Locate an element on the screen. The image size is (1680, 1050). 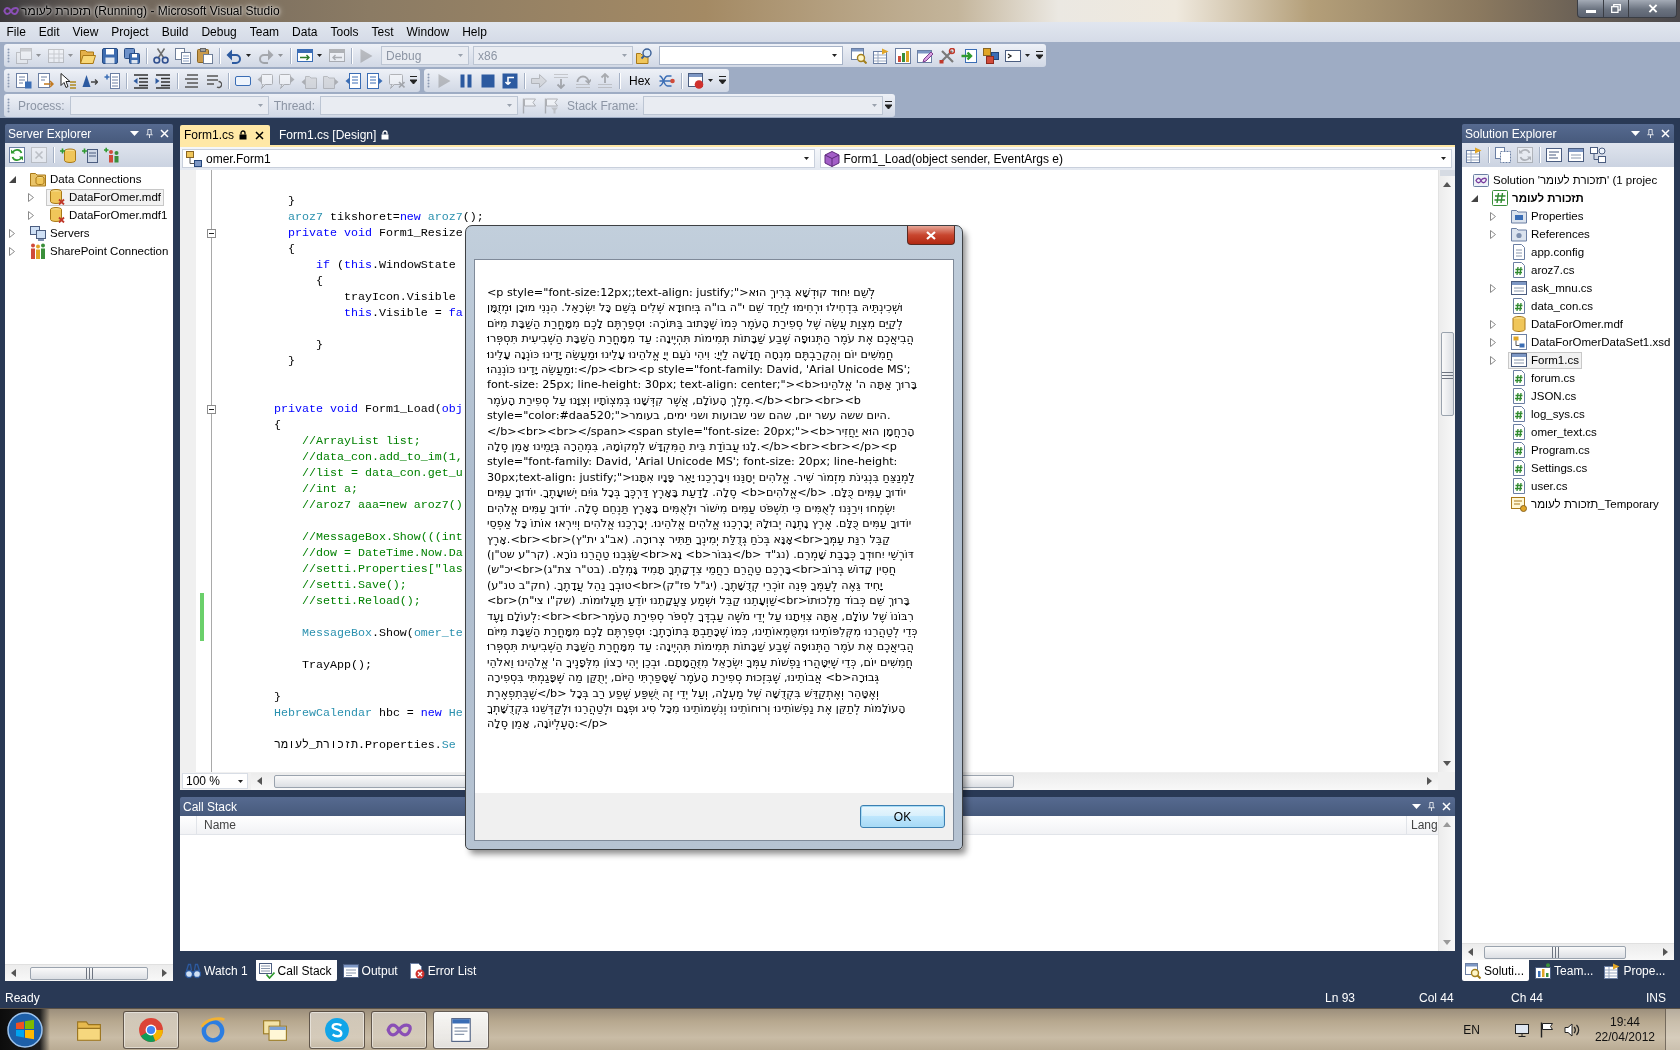
scissors-icon is located at coordinates (161, 55).